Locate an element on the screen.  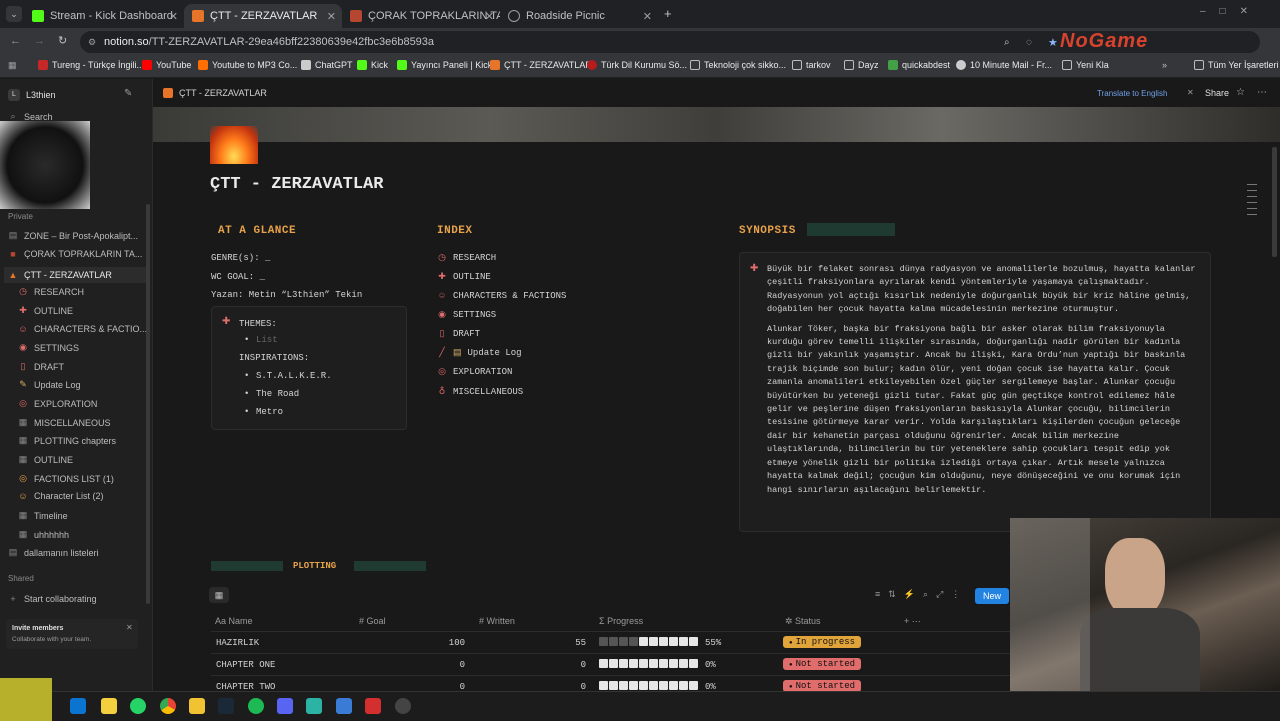
new-row-button: New is located at coordinates (992, 596).